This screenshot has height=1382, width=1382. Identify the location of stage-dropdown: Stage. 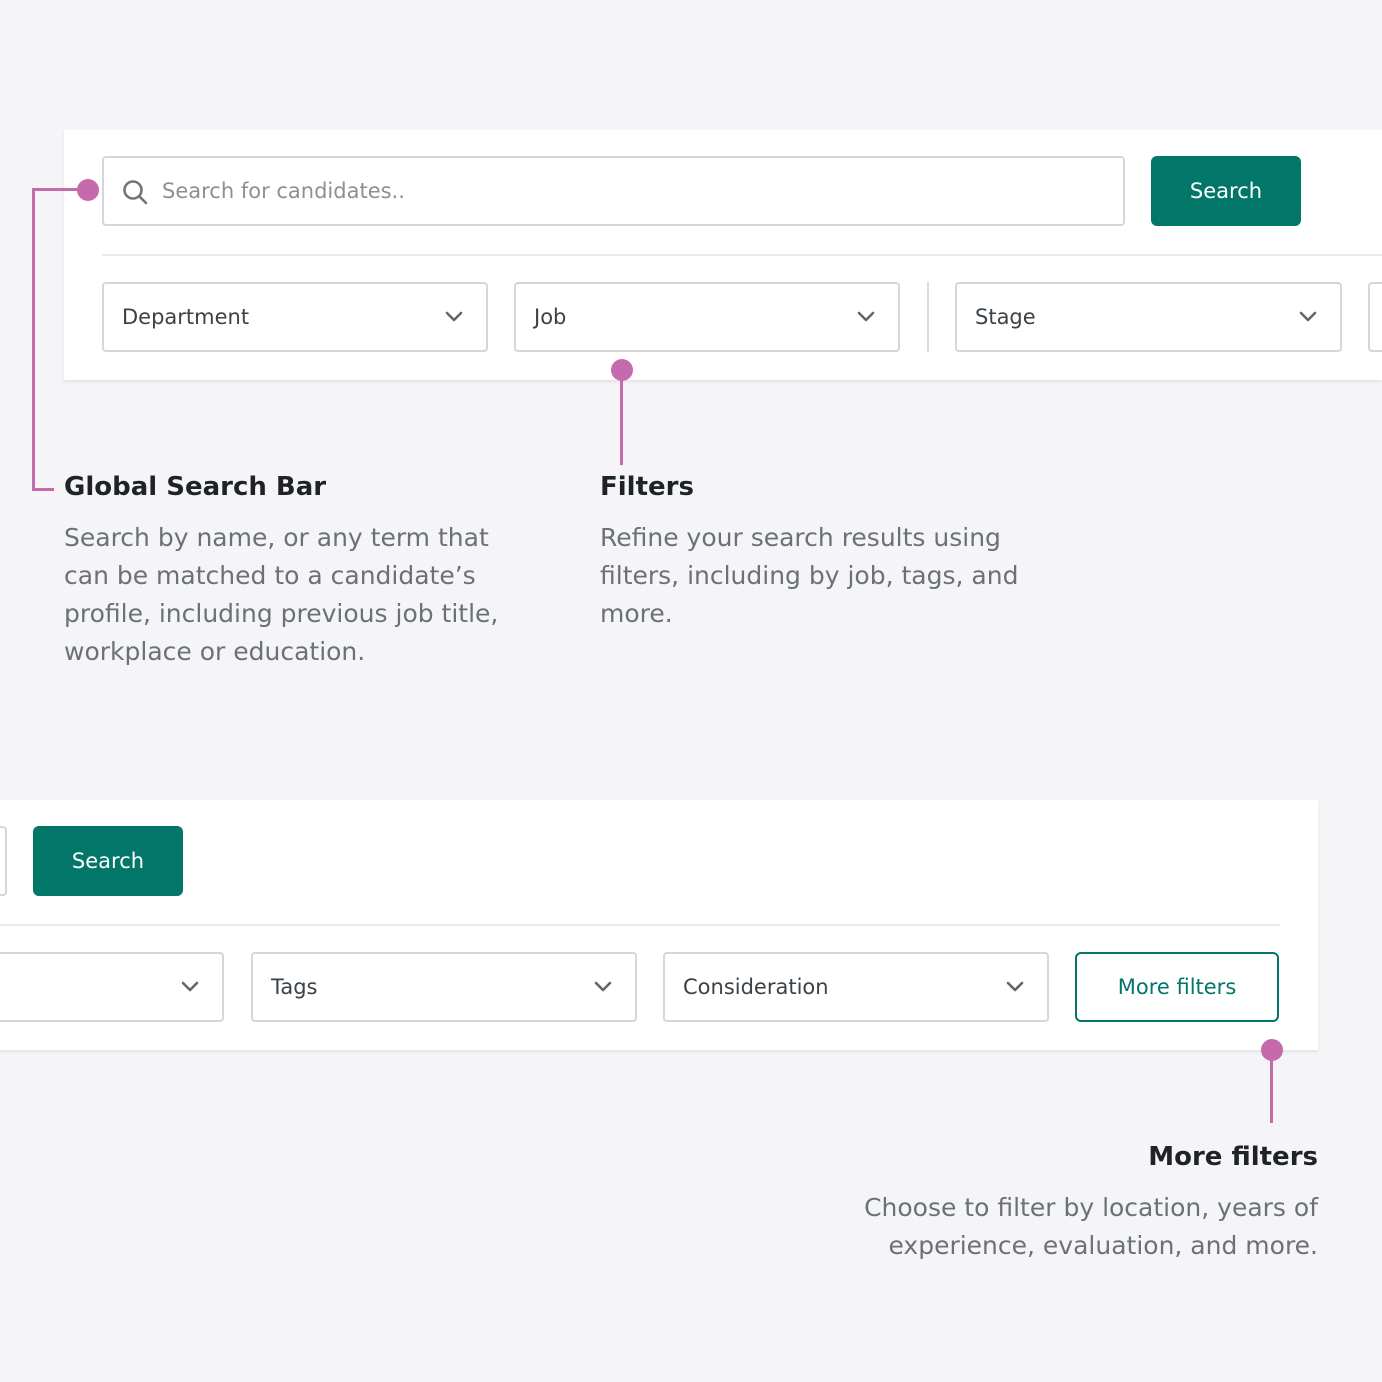
(1148, 317).